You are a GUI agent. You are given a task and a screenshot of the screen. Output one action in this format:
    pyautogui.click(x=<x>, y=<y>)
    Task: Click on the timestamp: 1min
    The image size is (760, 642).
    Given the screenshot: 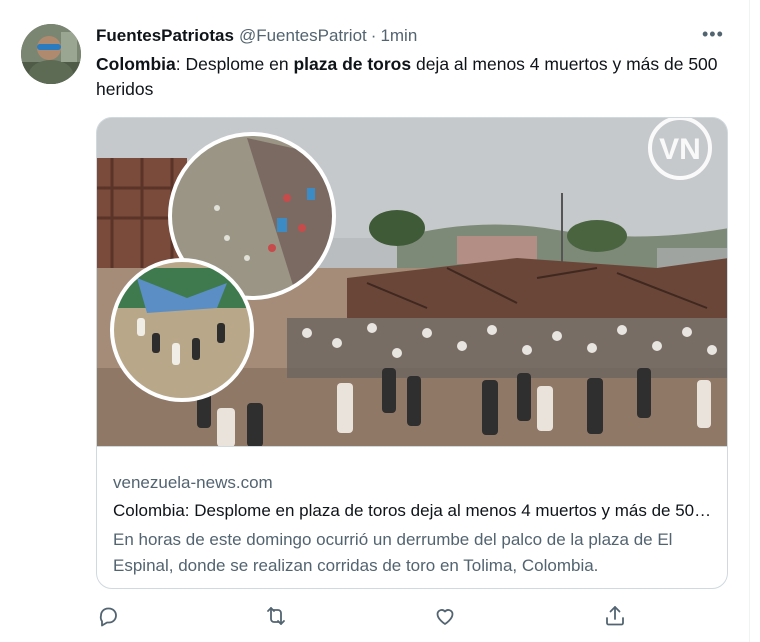 What is the action you would take?
    pyautogui.click(x=398, y=36)
    